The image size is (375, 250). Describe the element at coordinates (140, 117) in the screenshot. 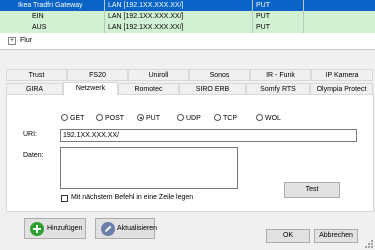

I see `radio-circle-checked-icon` at that location.